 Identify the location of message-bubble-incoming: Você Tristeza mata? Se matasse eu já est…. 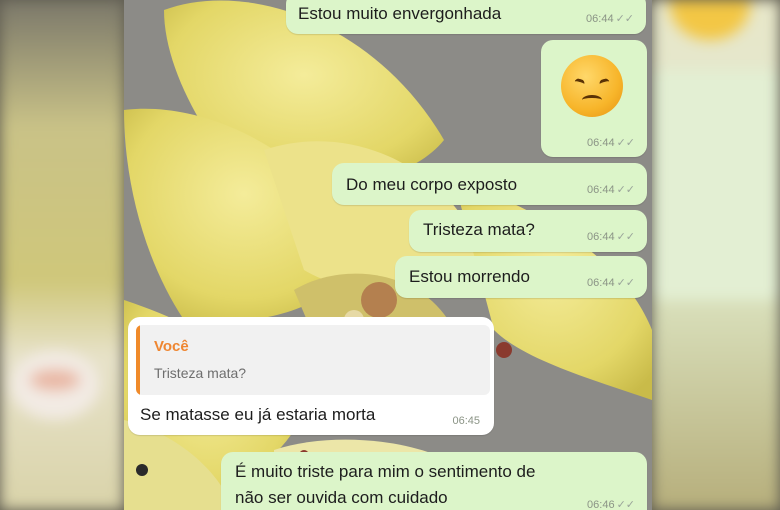
(311, 376).